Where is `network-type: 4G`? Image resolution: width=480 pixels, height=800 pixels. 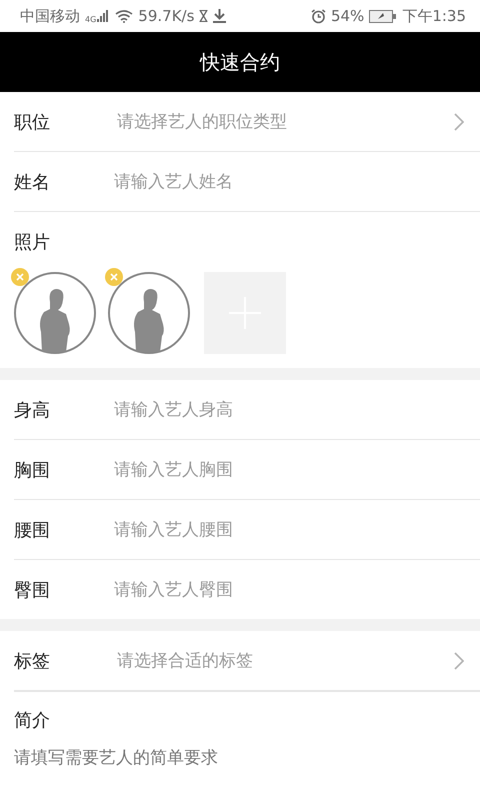 network-type: 4G is located at coordinates (90, 19).